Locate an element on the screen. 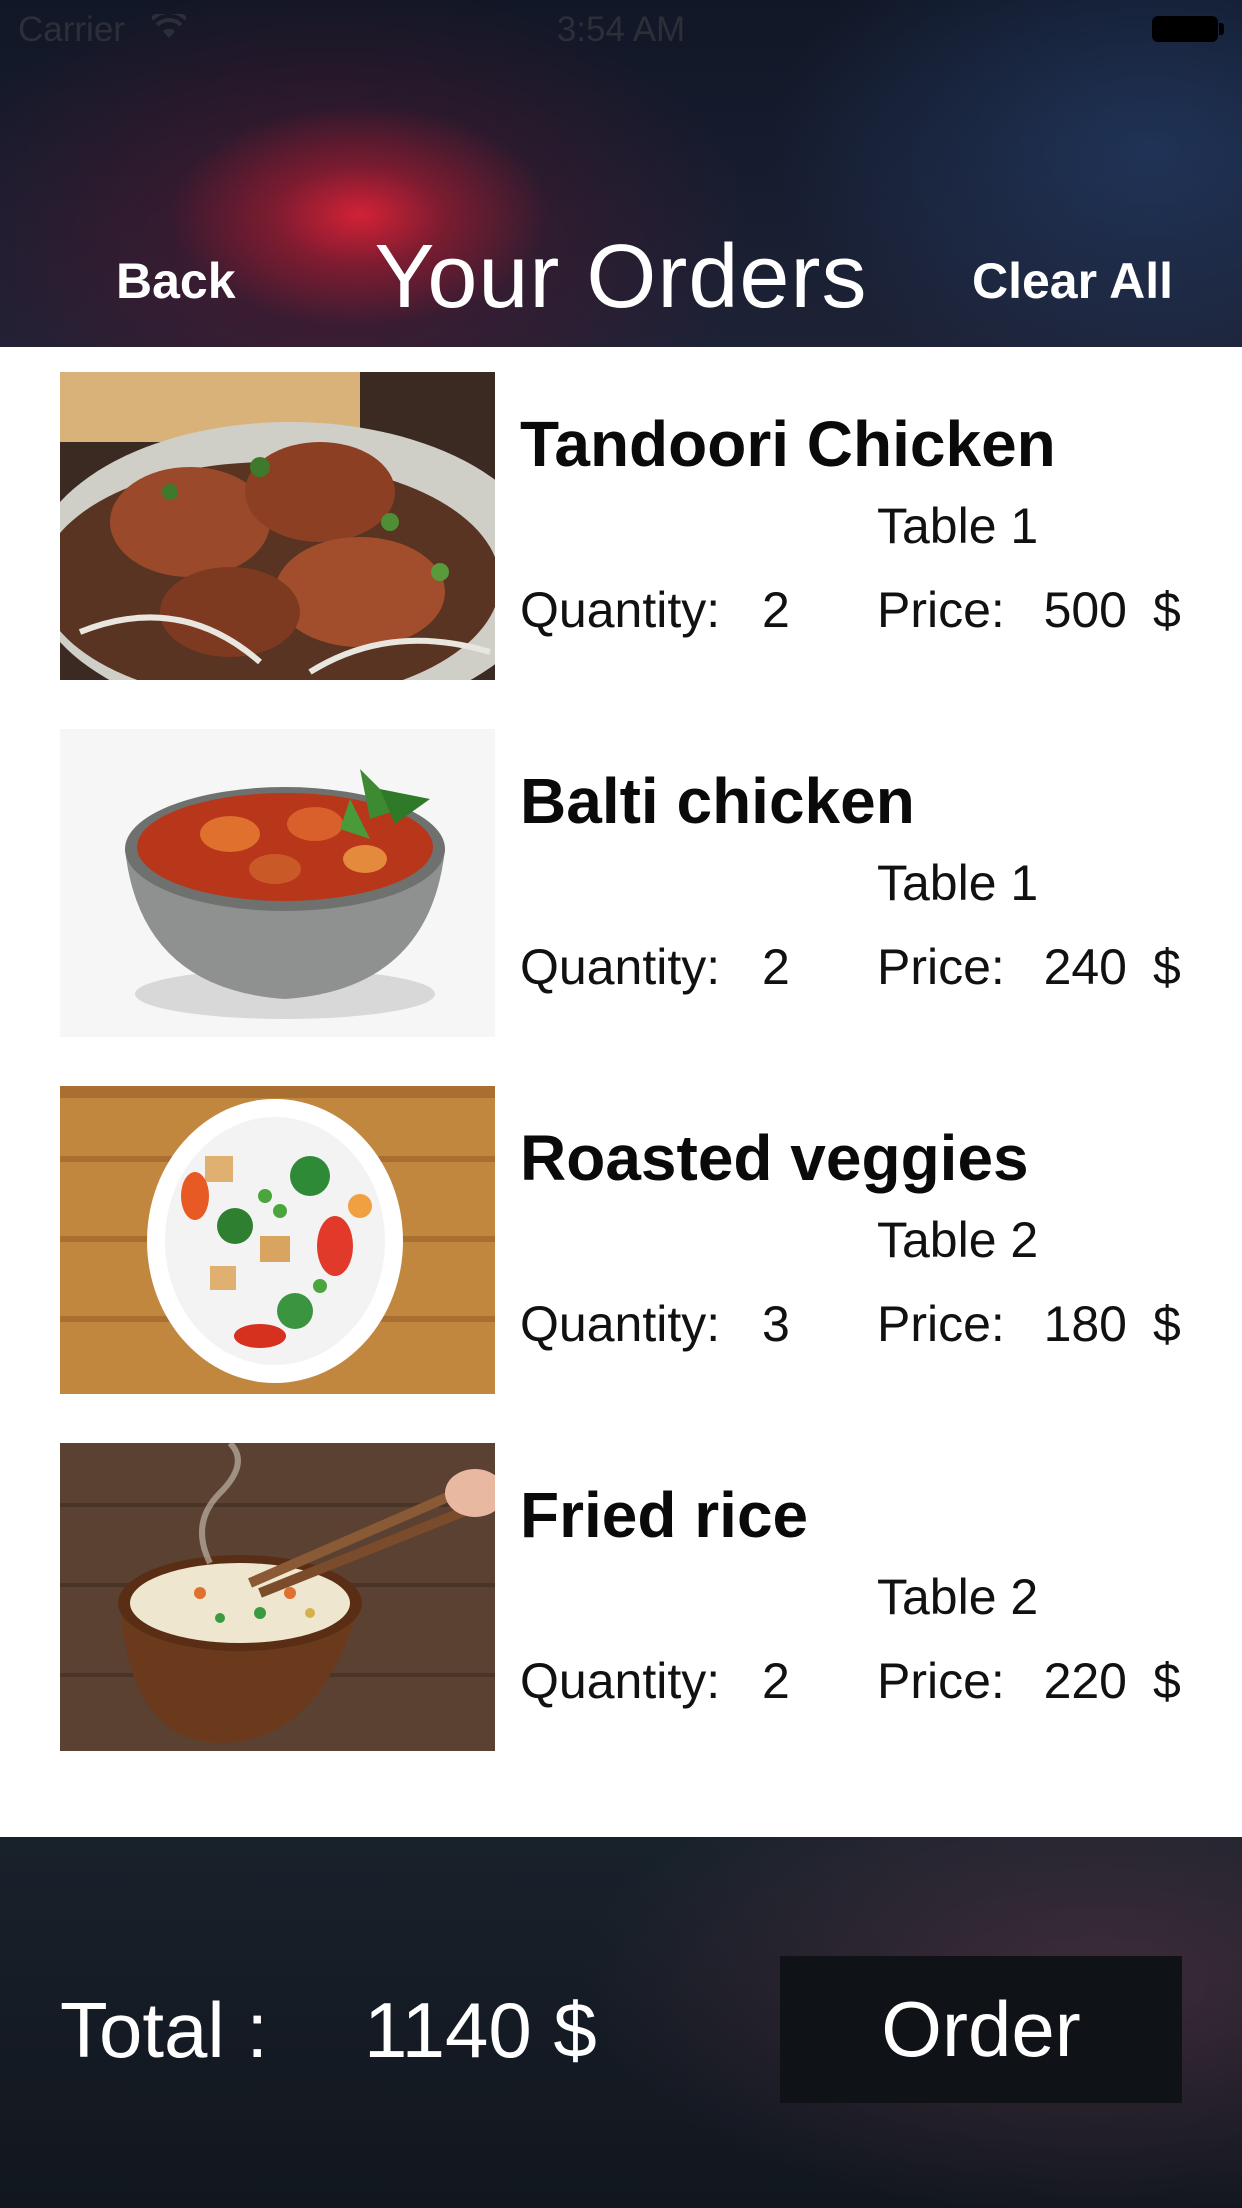 Image resolution: width=1242 pixels, height=2208 pixels. item-name: Fried rice is located at coordinates (664, 1515).